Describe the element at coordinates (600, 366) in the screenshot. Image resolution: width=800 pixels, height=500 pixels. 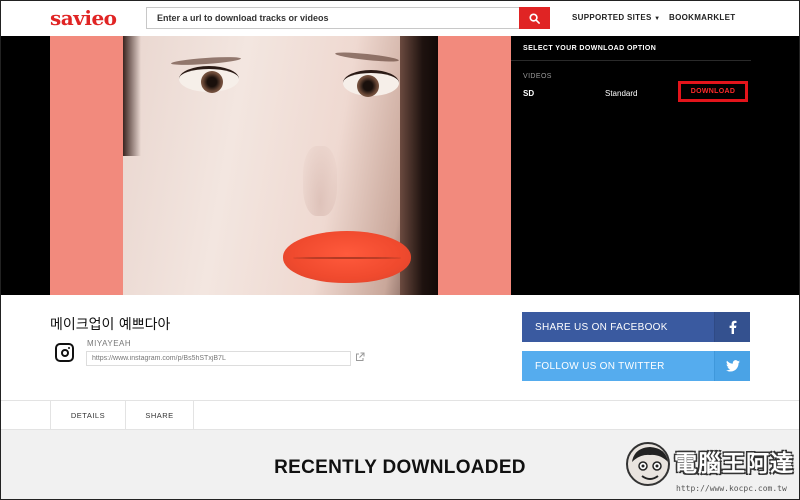
I see `follow-twitter-label: FOLLOW US ON TWITTER` at that location.